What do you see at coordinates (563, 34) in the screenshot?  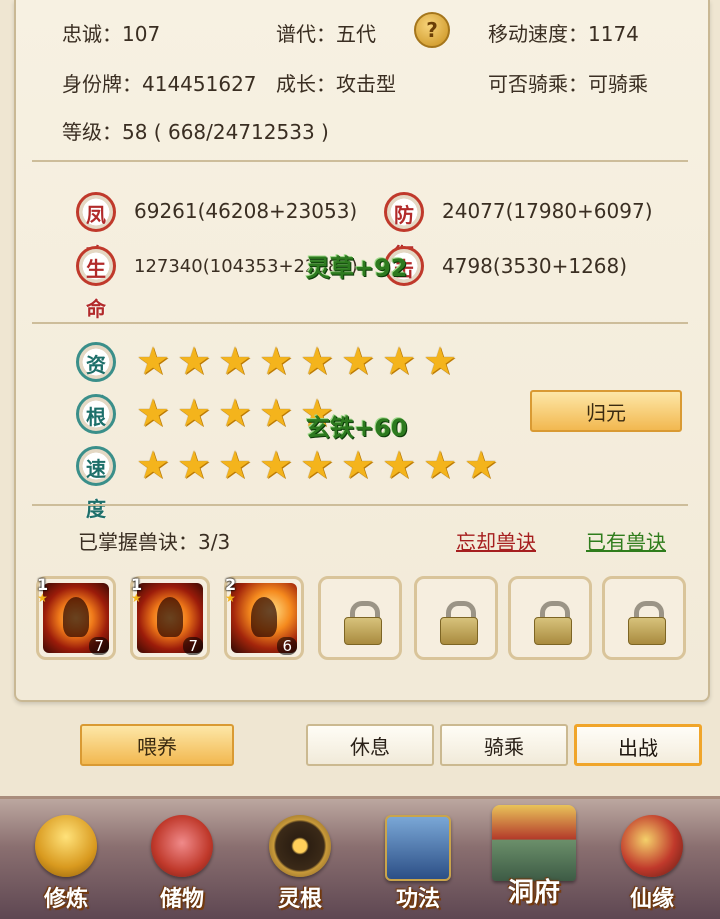 I see `move-speed-text: 移动速度：1174` at bounding box center [563, 34].